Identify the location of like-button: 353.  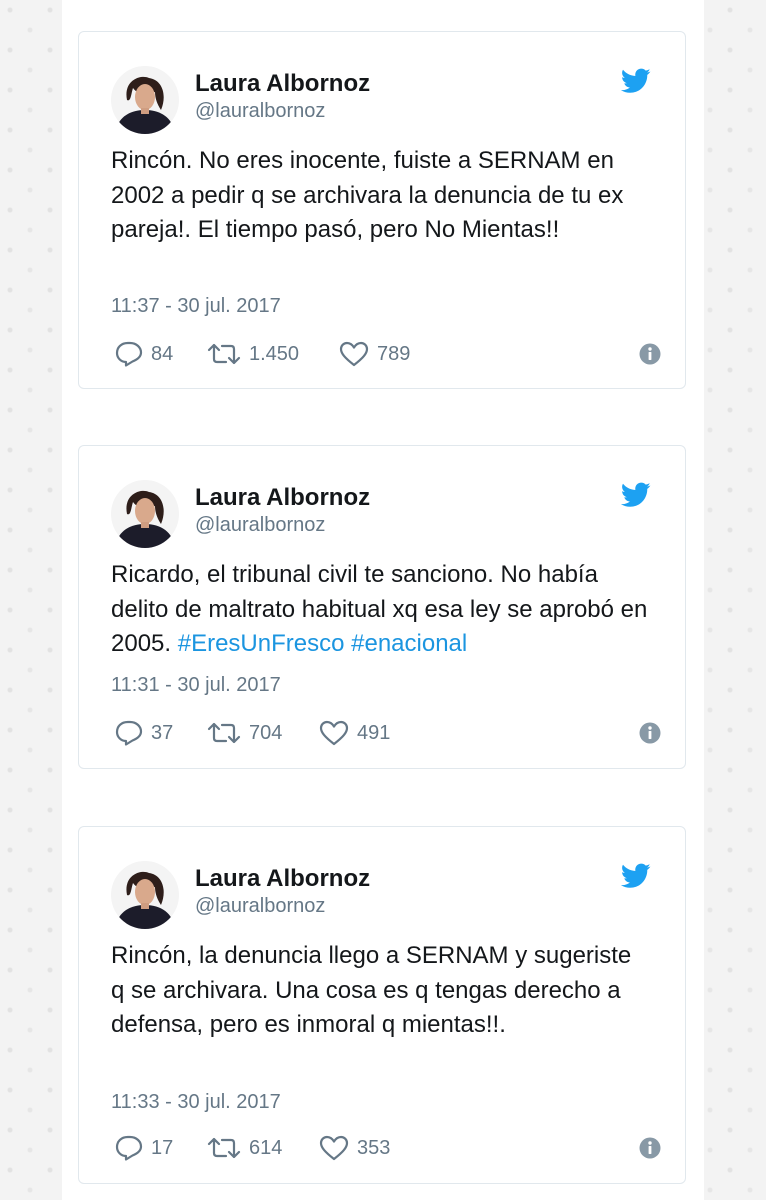
(354, 1148).